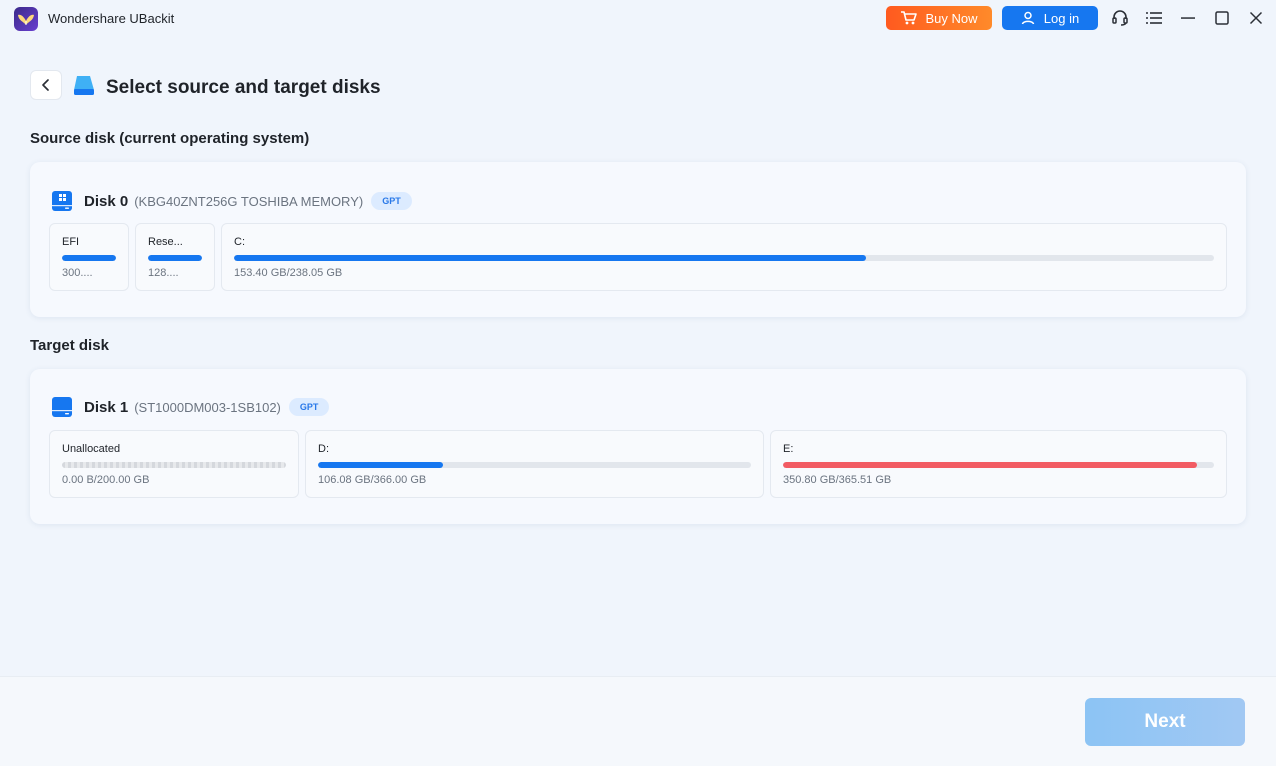 Image resolution: width=1276 pixels, height=766 pixels. Describe the element at coordinates (1222, 18) in the screenshot. I see `maximize-icon` at that location.